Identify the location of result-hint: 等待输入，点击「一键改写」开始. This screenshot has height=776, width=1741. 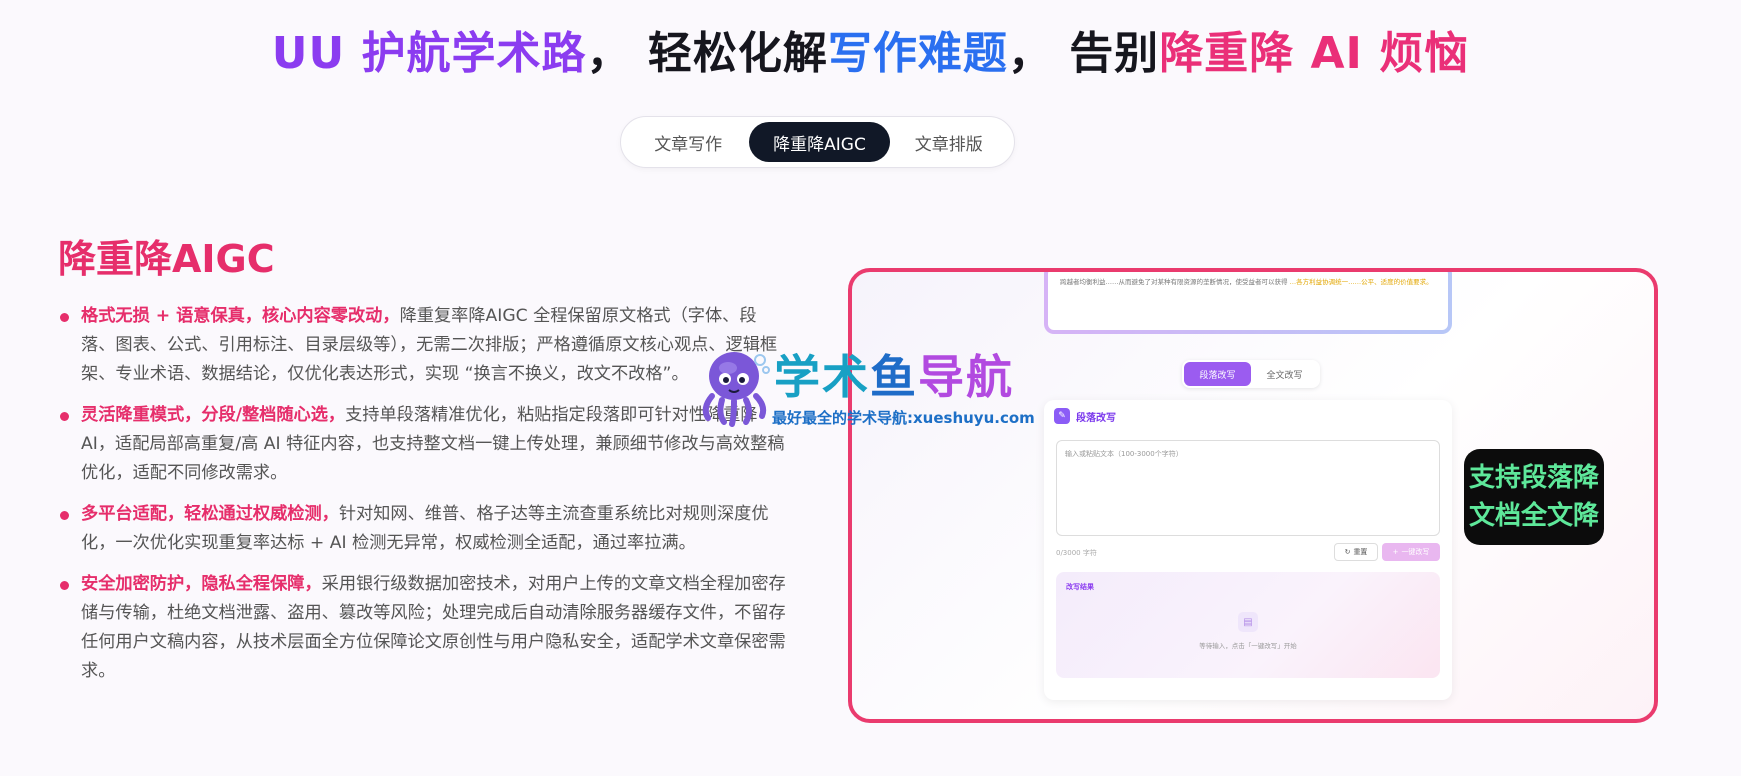
(1248, 646).